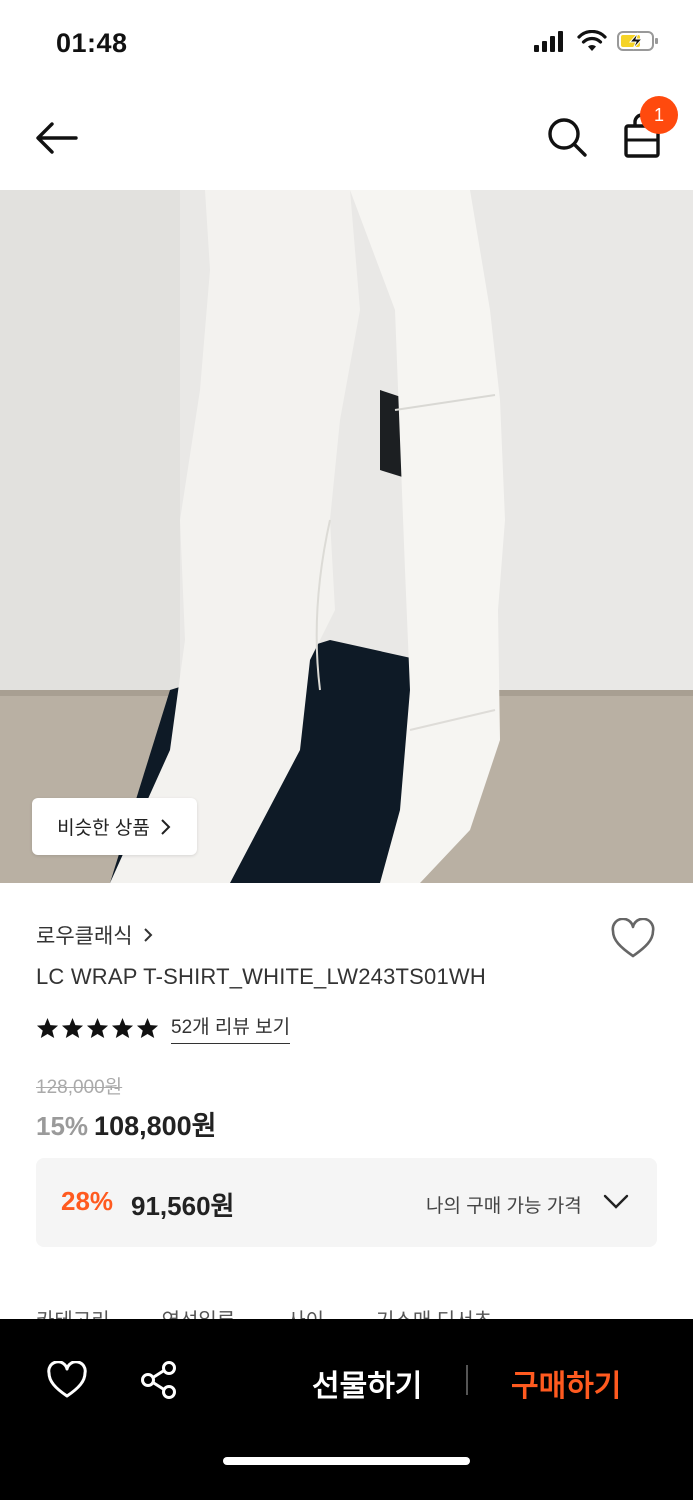 This screenshot has height=1500, width=693. Describe the element at coordinates (616, 1201) in the screenshot. I see `chevron-down-icon` at that location.